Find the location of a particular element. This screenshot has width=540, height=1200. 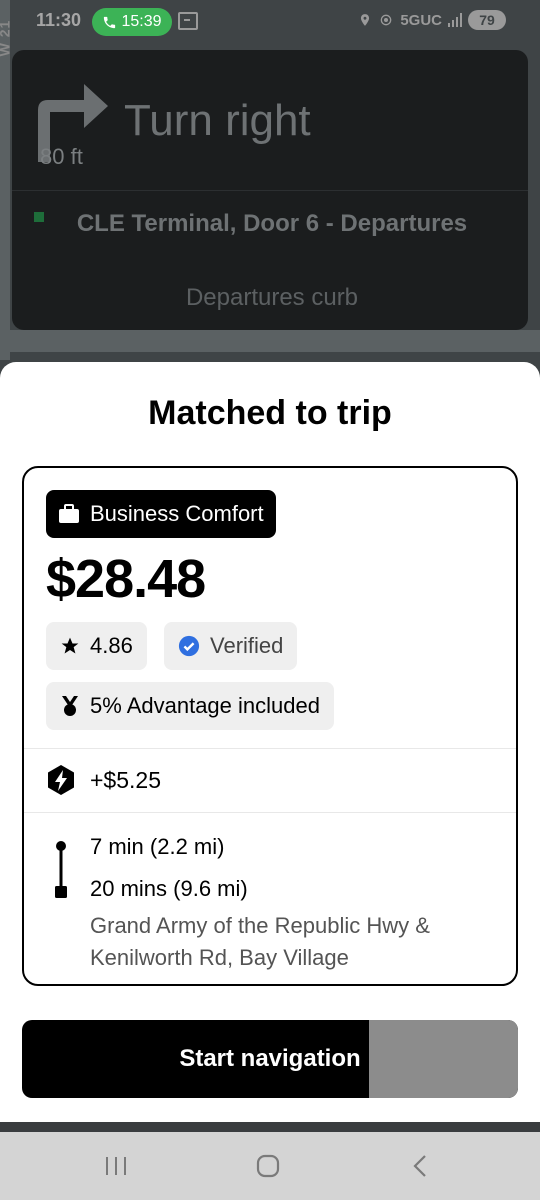

product-badge: Business Comfort is located at coordinates (161, 514).